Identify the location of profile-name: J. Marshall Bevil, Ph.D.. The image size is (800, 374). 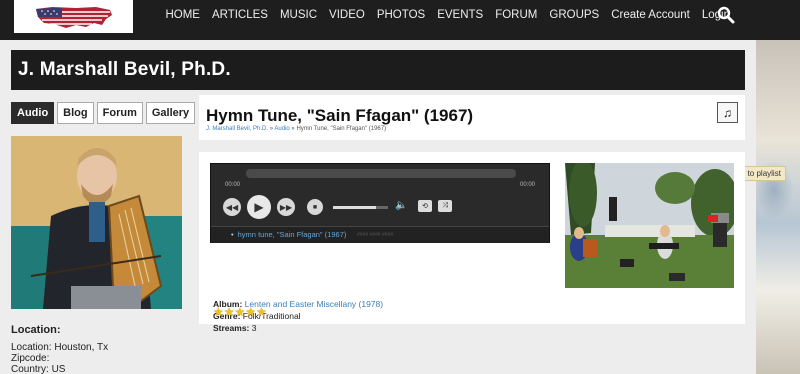
(124, 69).